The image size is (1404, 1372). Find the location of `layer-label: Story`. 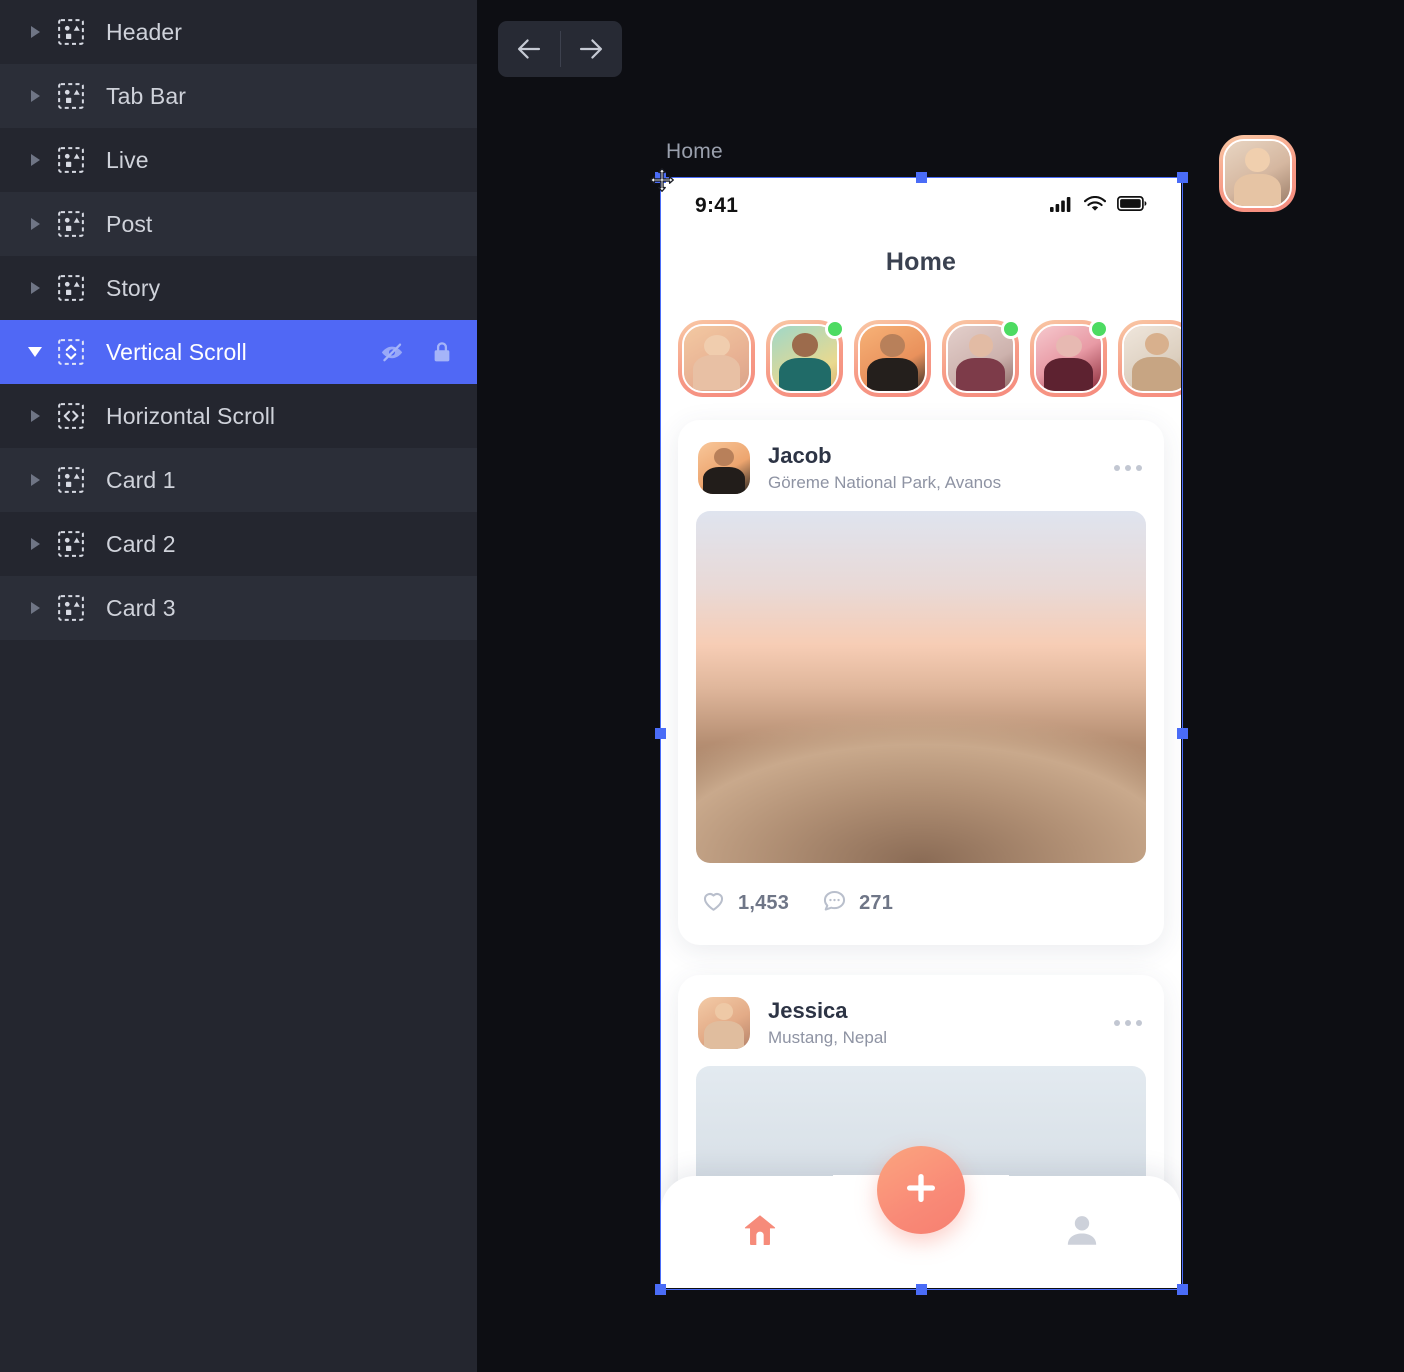

layer-label: Story is located at coordinates (133, 287).